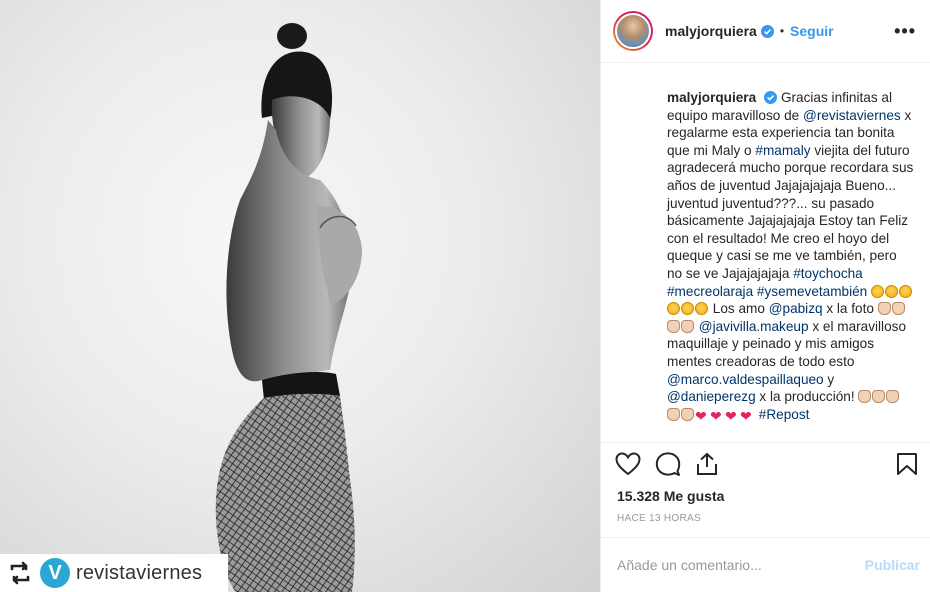 The width and height of the screenshot is (930, 592). I want to click on repost-badge: V revistaviernes, so click(114, 573).